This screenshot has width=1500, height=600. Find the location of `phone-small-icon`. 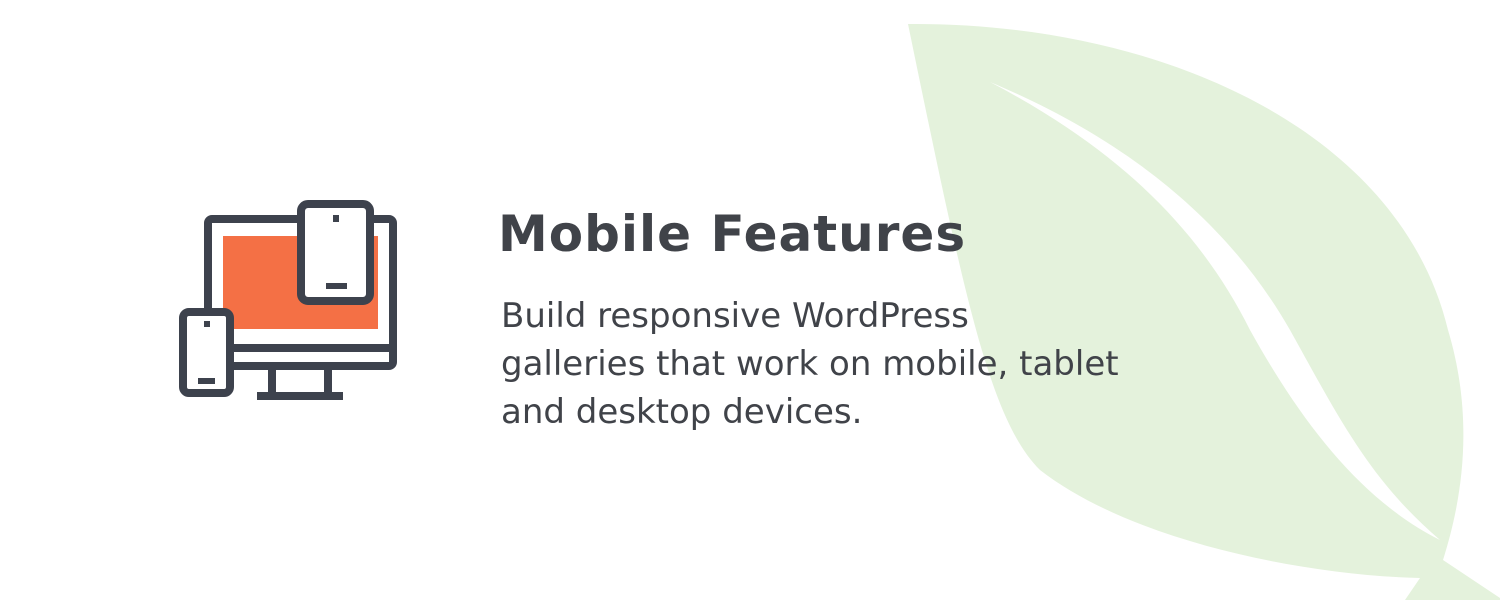

phone-small-icon is located at coordinates (206, 352).